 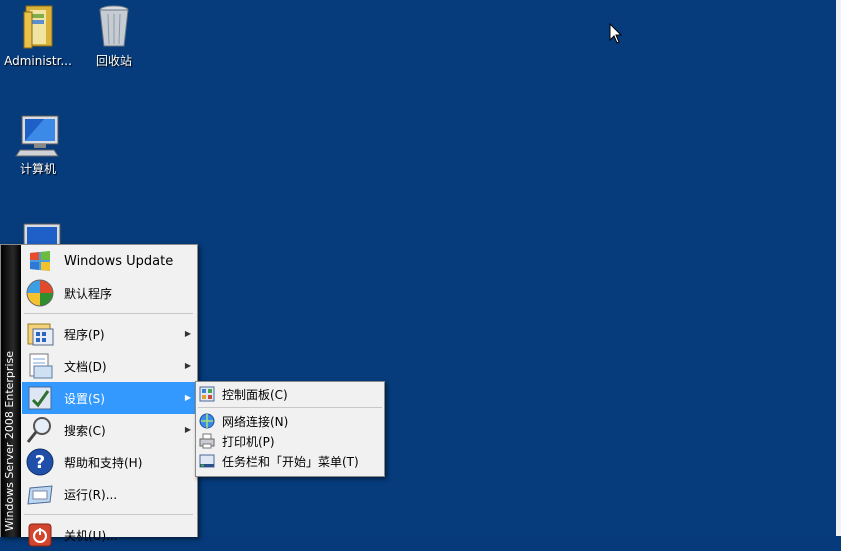 What do you see at coordinates (85, 366) in the screenshot?
I see `menu-item-label: 文档(D)` at bounding box center [85, 366].